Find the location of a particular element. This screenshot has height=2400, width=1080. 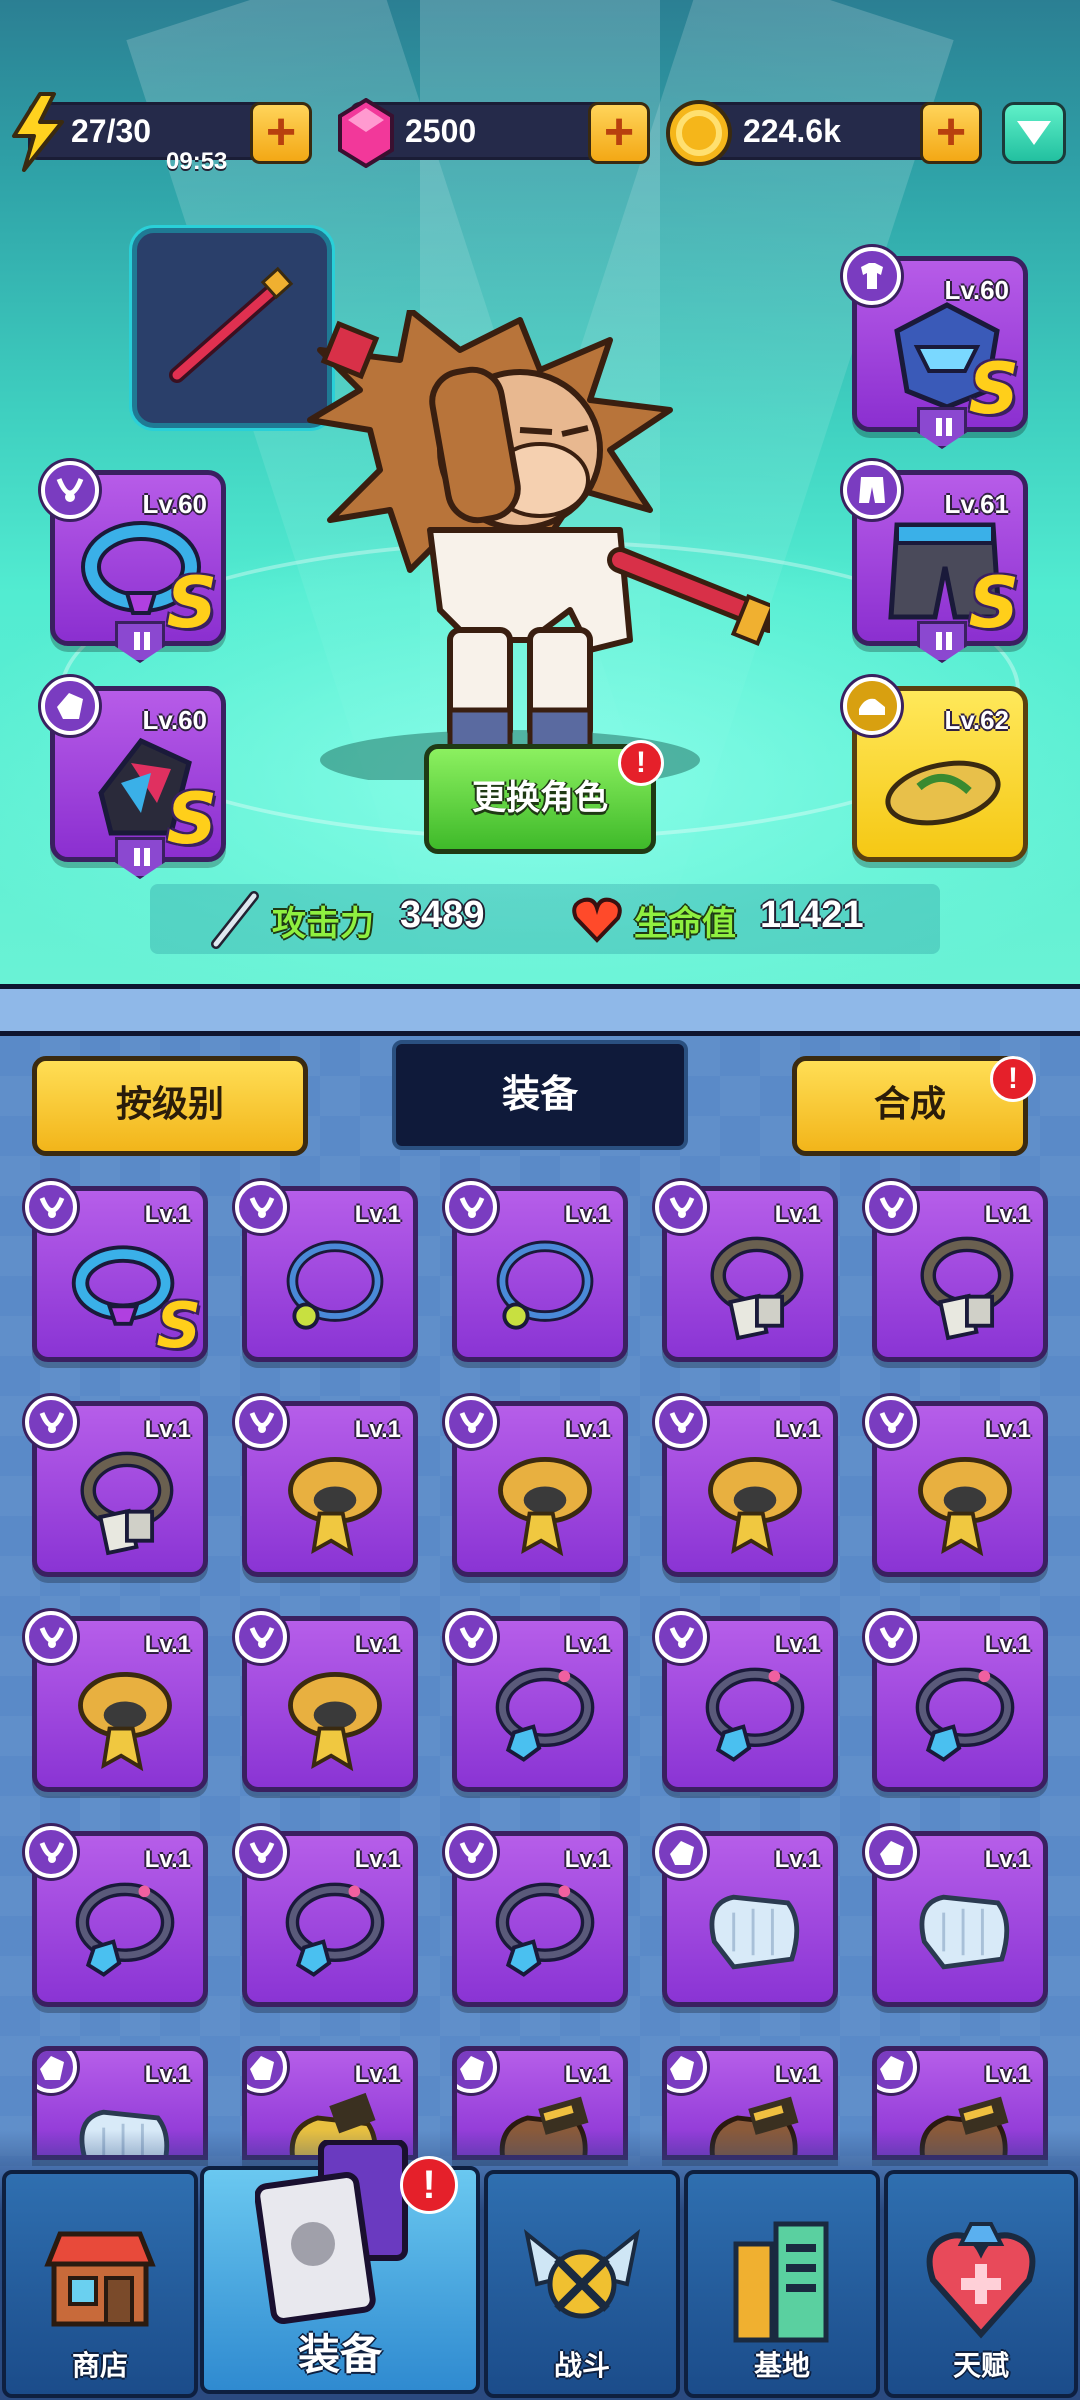

gem-value: 2500 is located at coordinates (441, 131).